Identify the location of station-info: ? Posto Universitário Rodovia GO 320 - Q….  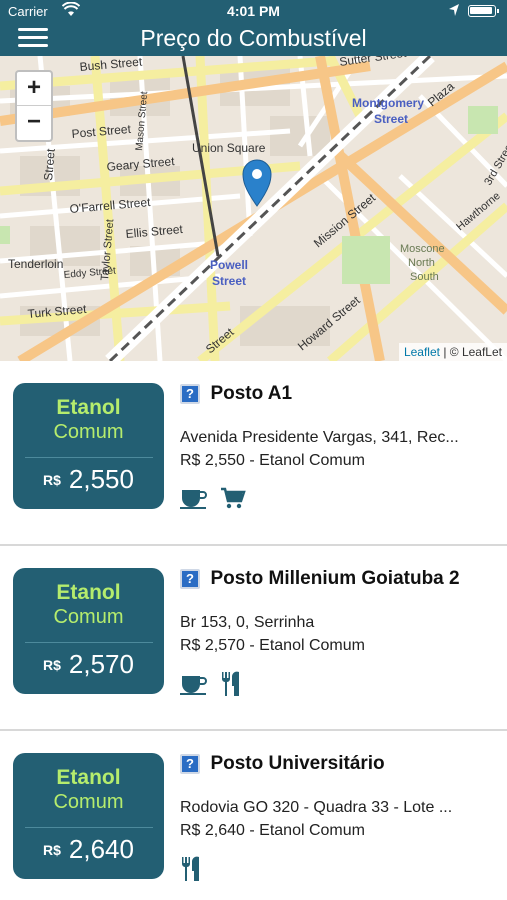
(340, 819).